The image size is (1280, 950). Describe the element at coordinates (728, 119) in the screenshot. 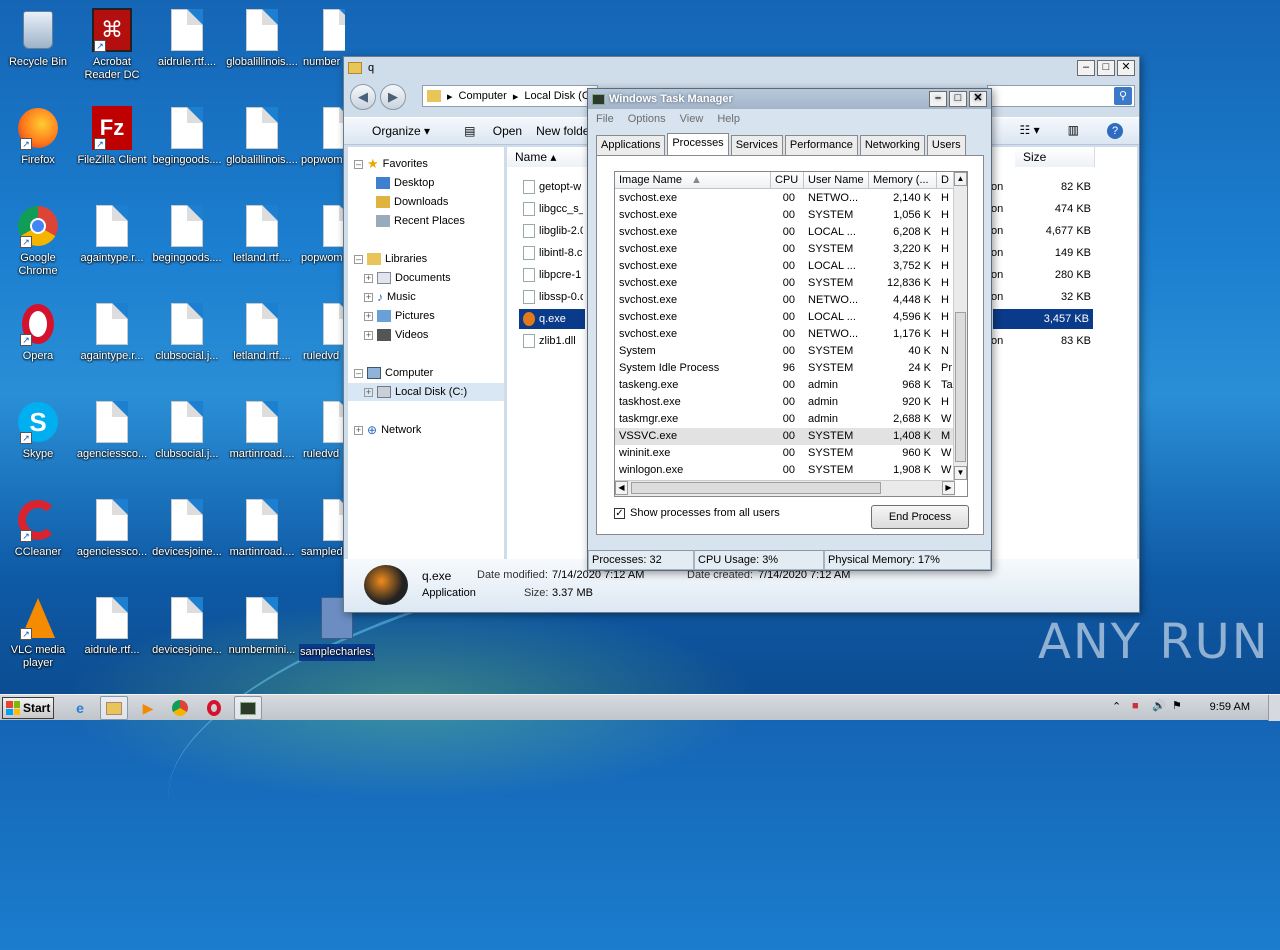

I see `menu-help: Help` at that location.